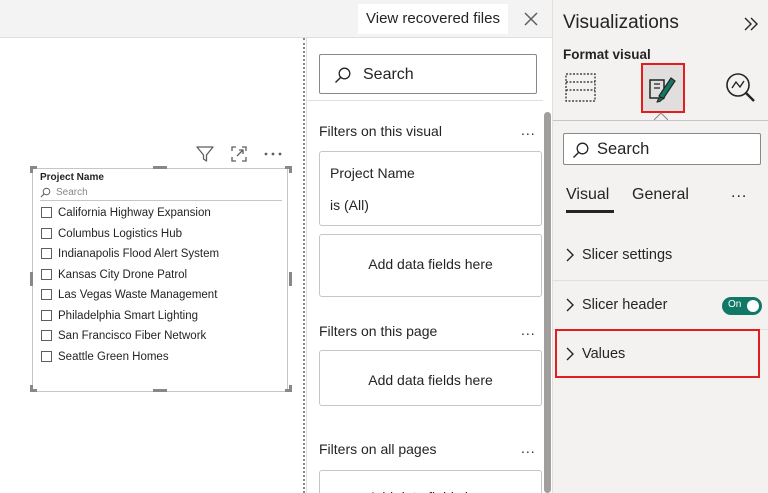 The image size is (768, 493). I want to click on slicer-title: Project Name, so click(72, 177).